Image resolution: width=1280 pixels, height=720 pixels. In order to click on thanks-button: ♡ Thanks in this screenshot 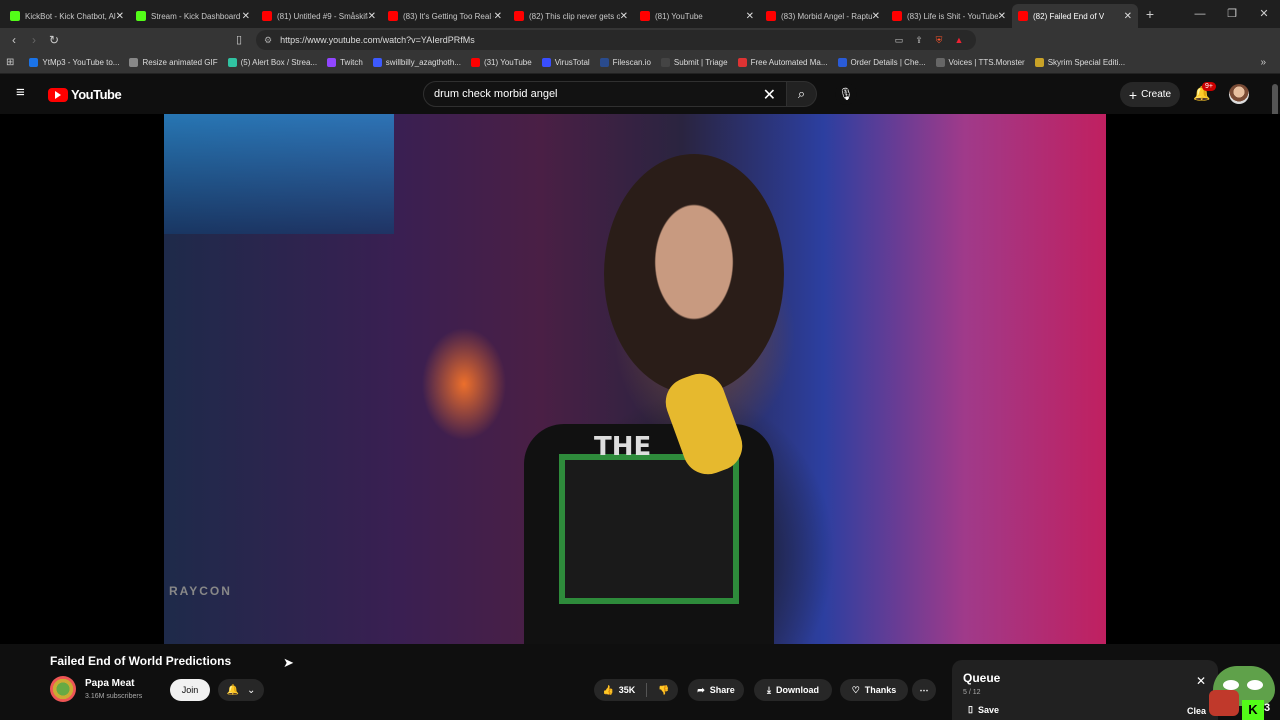, I will do `click(874, 690)`.